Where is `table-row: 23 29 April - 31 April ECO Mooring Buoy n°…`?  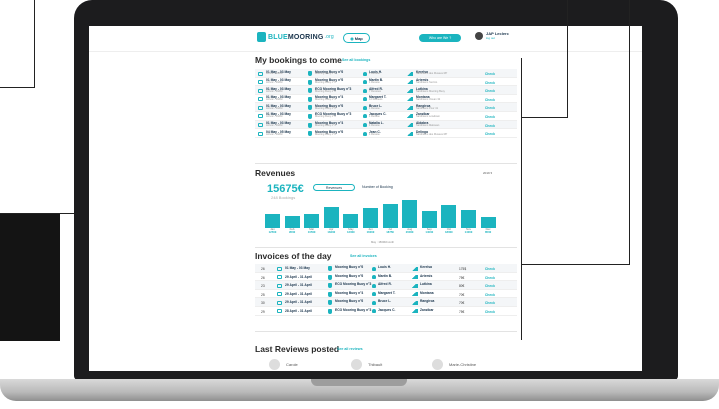 table-row: 23 29 April - 31 April ECO Mooring Buoy n°… is located at coordinates (386, 285).